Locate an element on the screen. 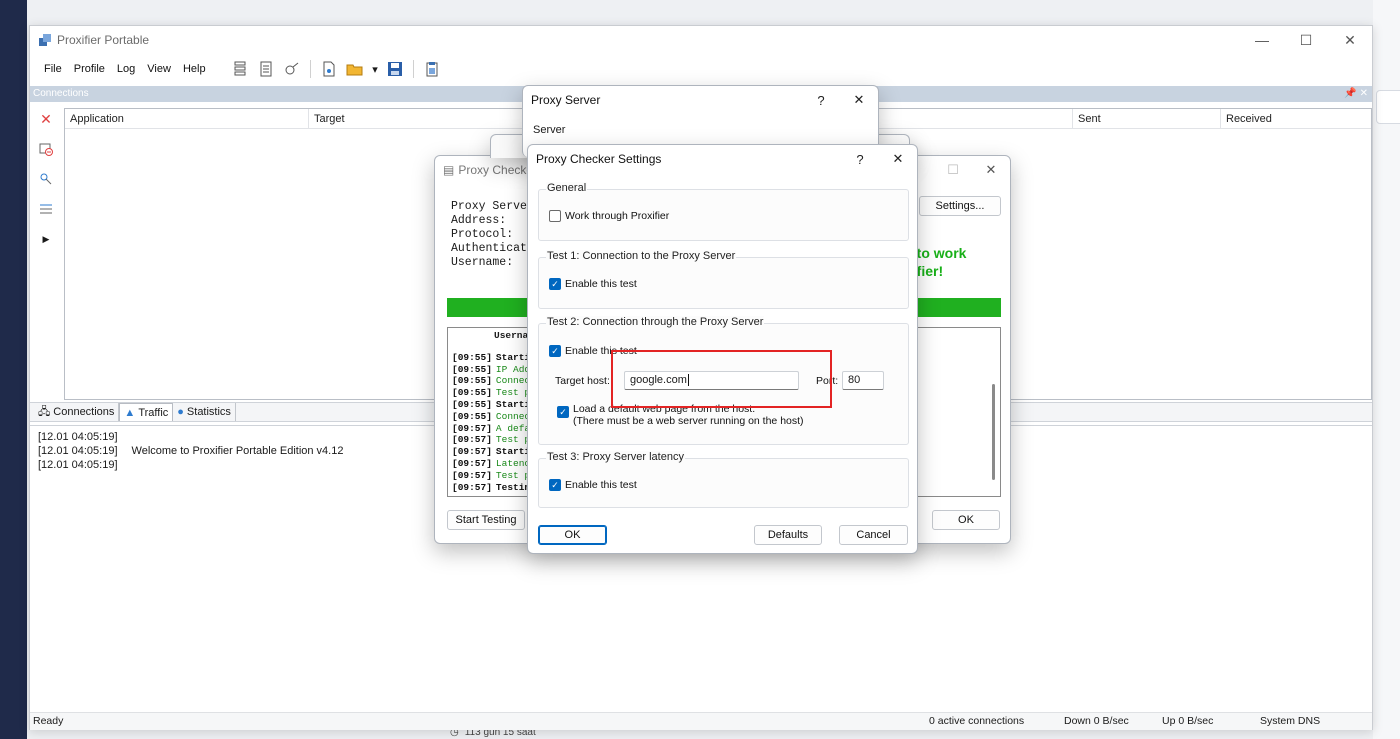  checker-log-message: IP Add is located at coordinates (513, 369).